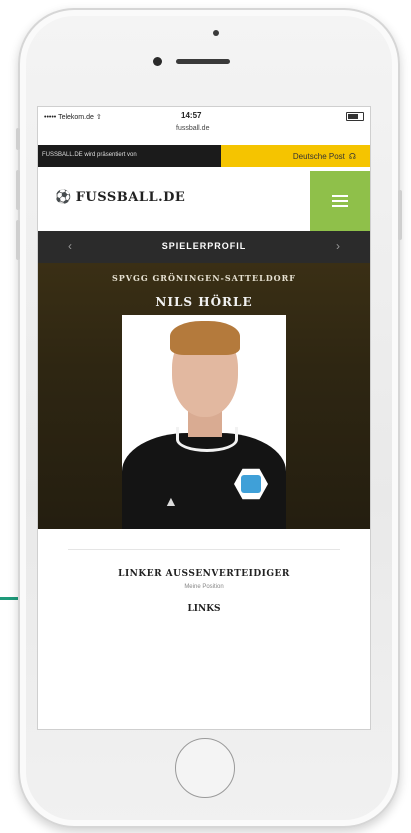  What do you see at coordinates (63, 197) in the screenshot?
I see `logo-mark-icon: ⚽` at bounding box center [63, 197].